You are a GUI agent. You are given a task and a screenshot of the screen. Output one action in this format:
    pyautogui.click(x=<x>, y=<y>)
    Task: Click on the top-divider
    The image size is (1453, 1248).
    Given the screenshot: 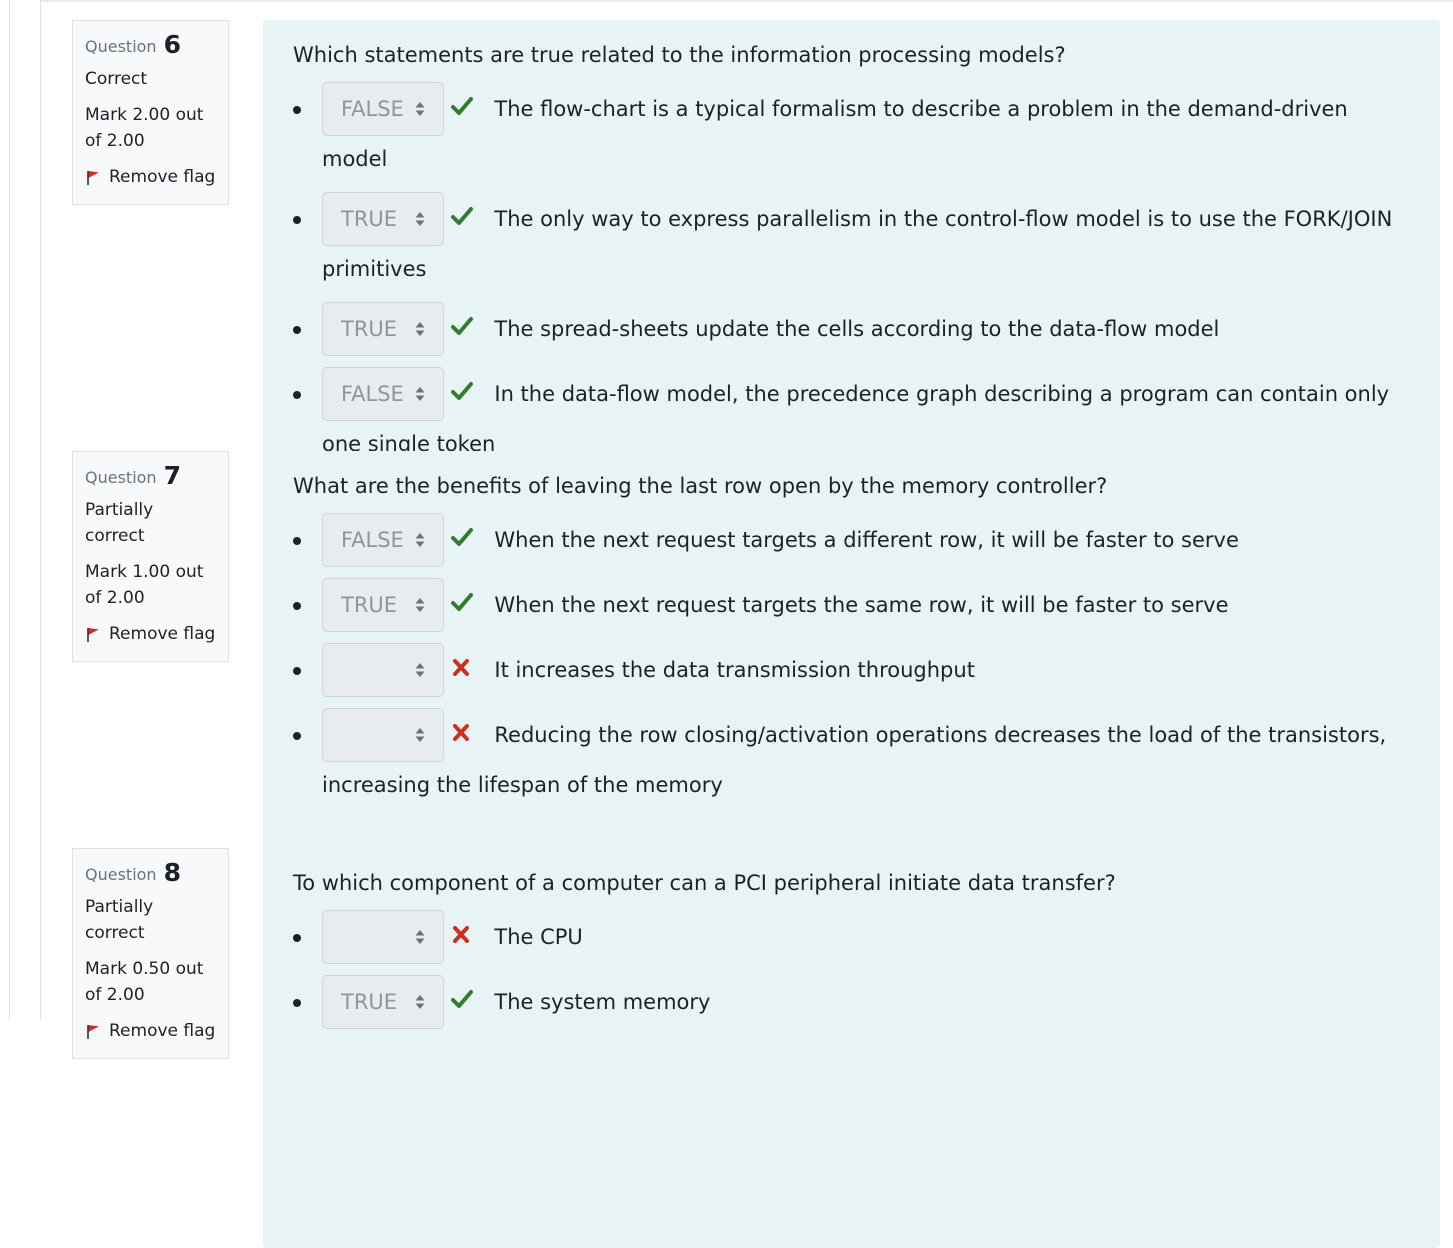 What is the action you would take?
    pyautogui.click(x=746, y=1)
    